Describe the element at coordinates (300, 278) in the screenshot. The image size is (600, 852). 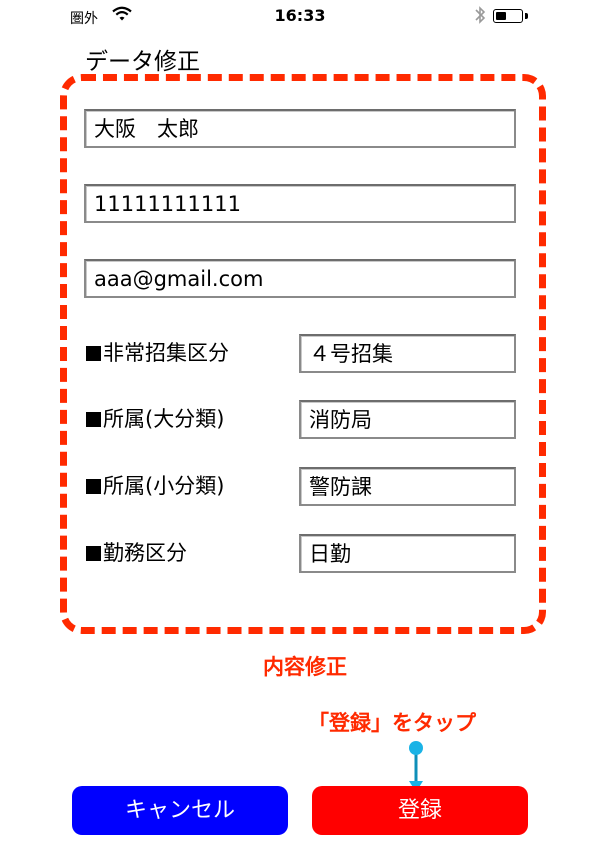
I see `email-field: aaa@gmail.com` at that location.